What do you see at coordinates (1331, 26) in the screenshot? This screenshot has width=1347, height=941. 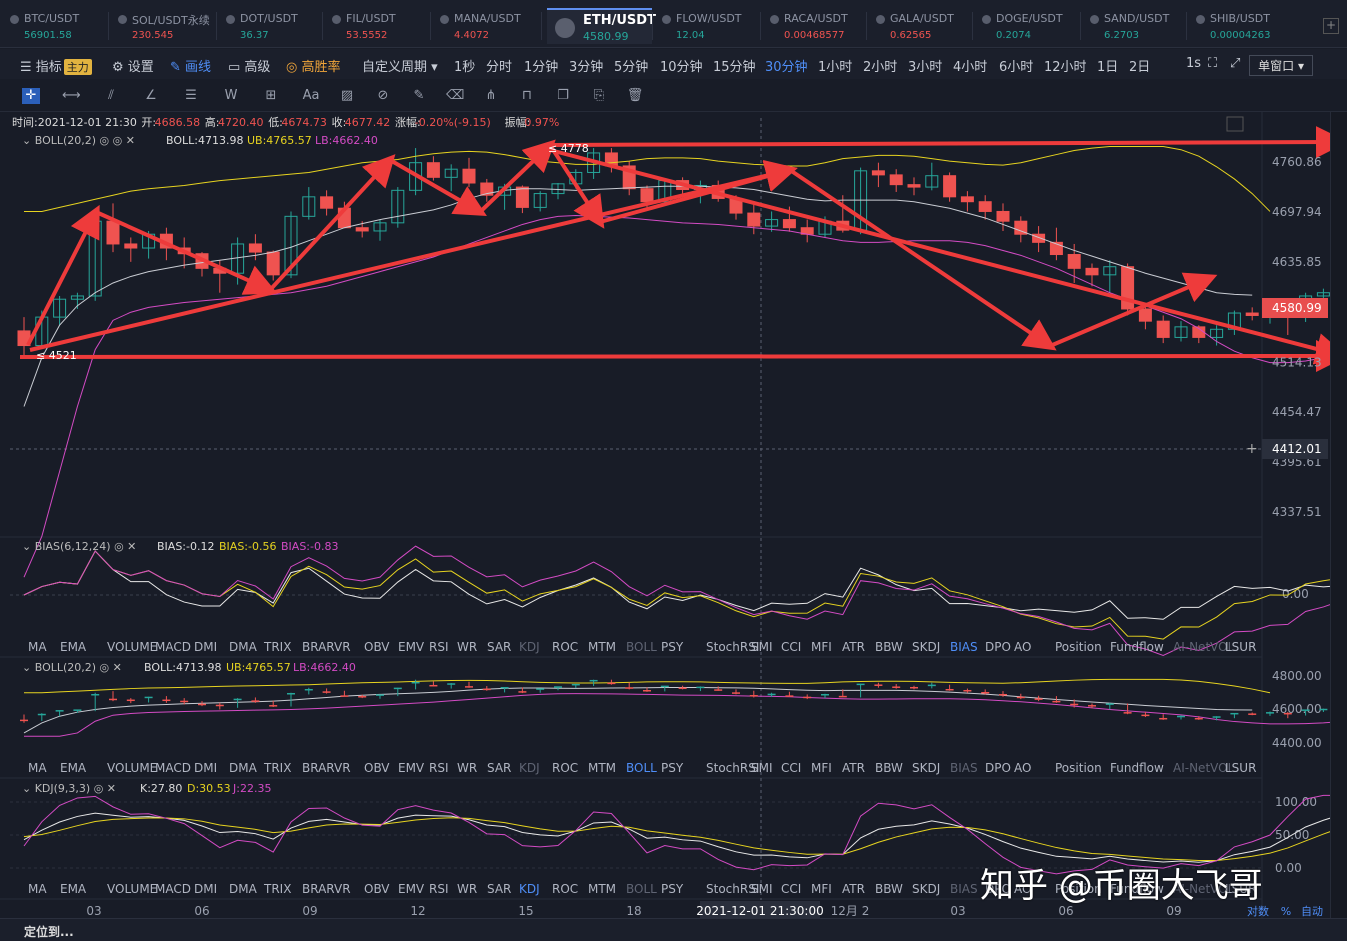 I see `add-tab-icon: +` at bounding box center [1331, 26].